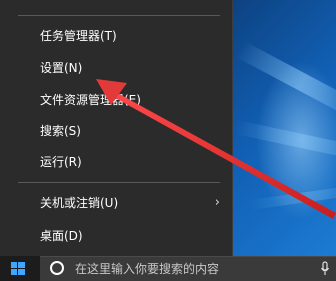 The height and width of the screenshot is (281, 336). Describe the element at coordinates (61, 236) in the screenshot. I see `menu-item-label: 桌面(D)` at that location.